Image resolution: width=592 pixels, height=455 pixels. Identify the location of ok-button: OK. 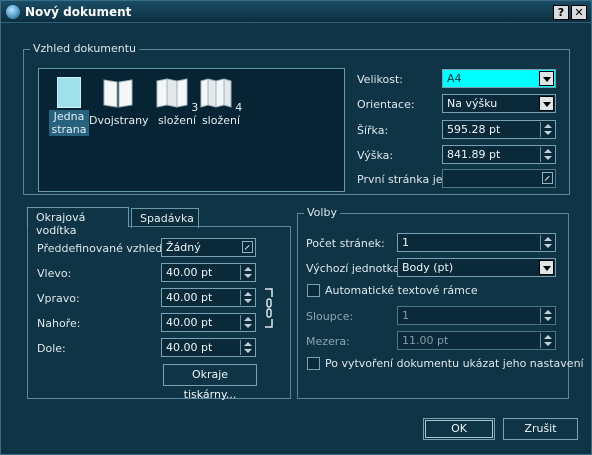
(459, 429).